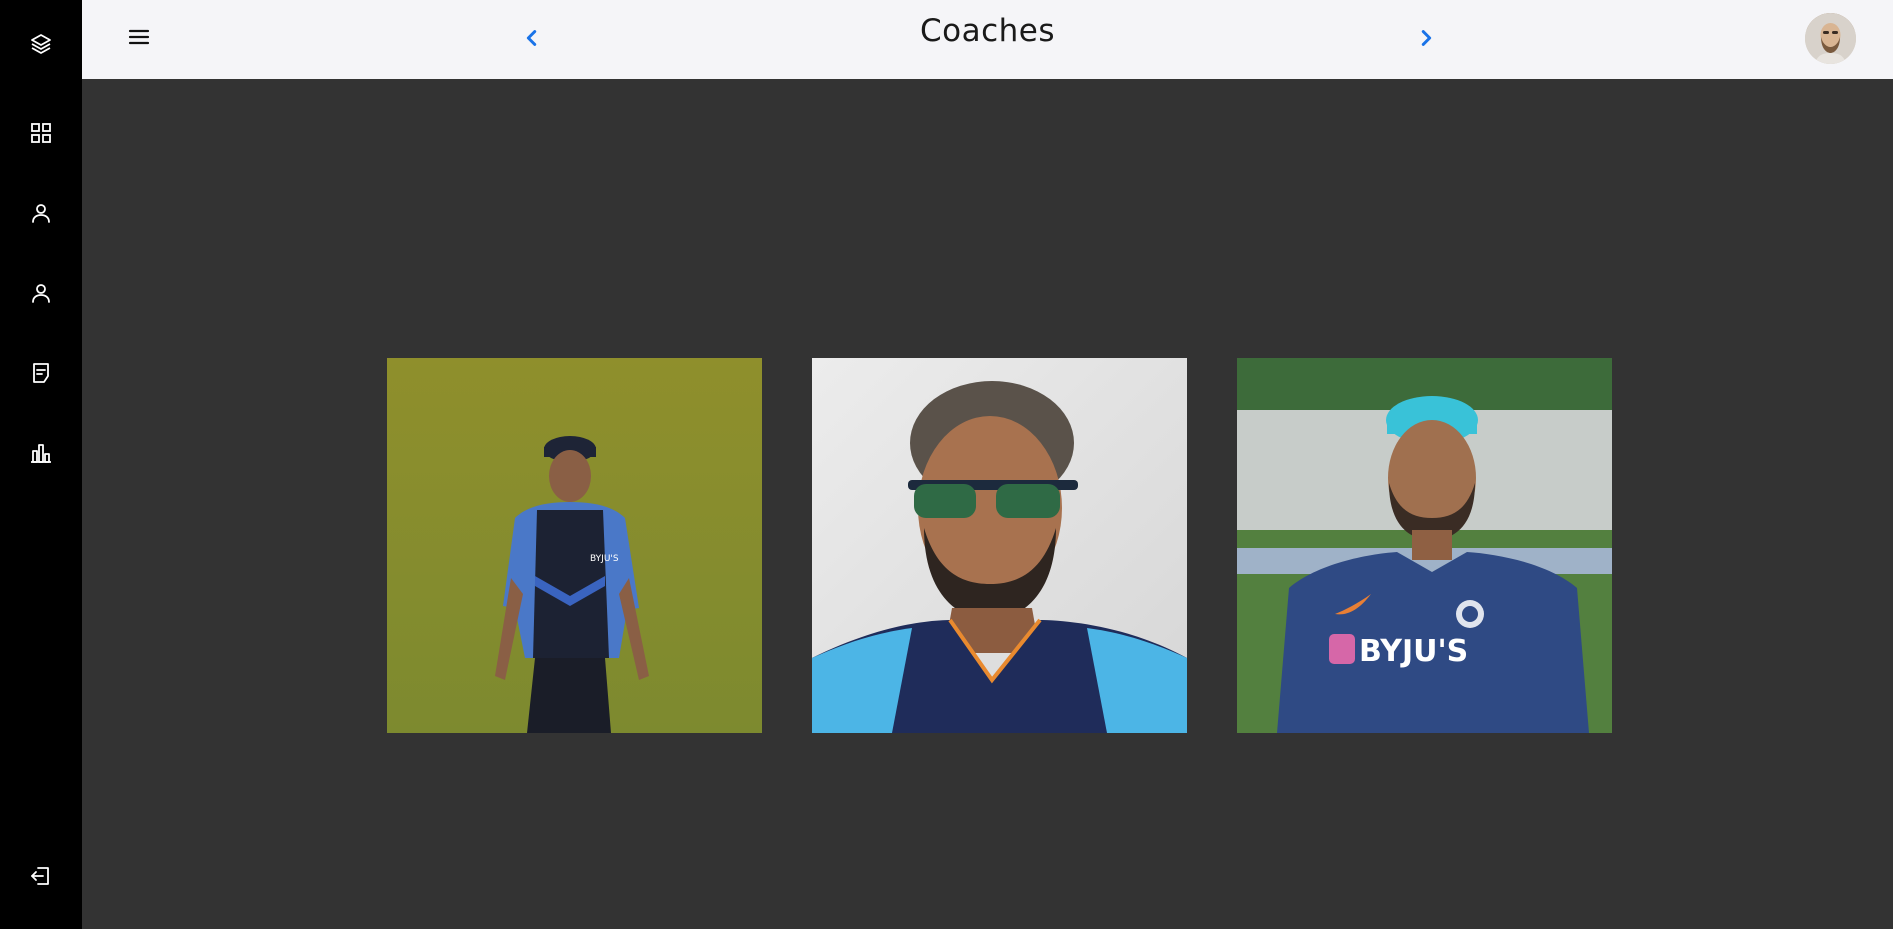 This screenshot has width=1893, height=929. What do you see at coordinates (987, 31) in the screenshot?
I see `page-title: Coaches` at bounding box center [987, 31].